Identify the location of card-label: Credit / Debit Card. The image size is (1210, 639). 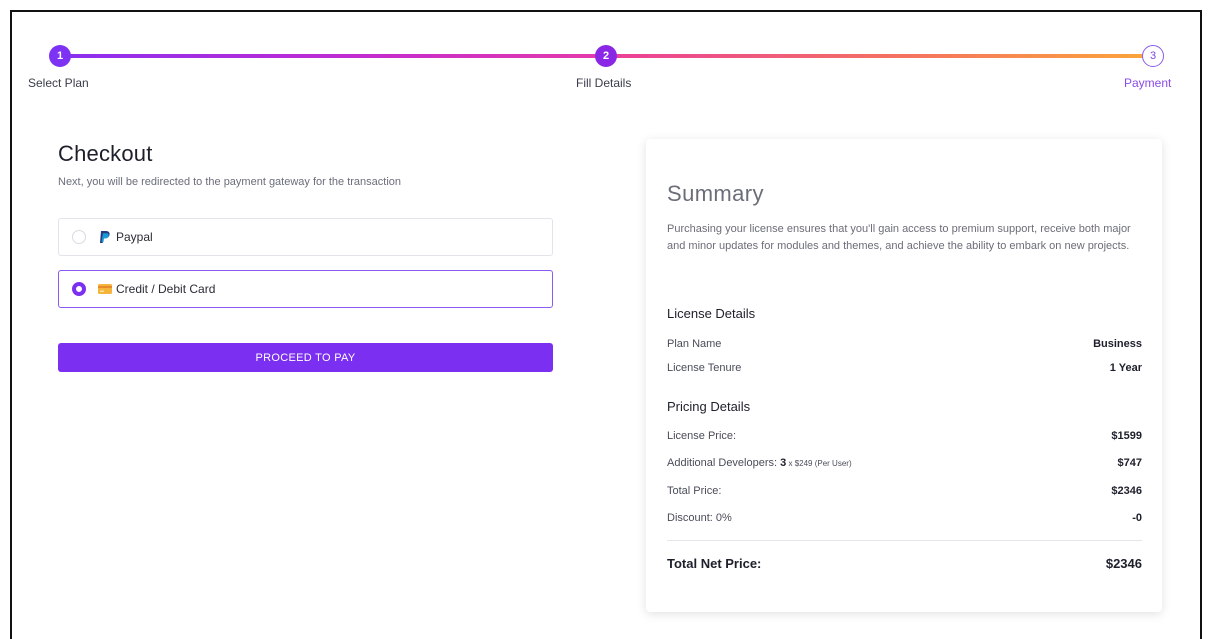
(166, 289).